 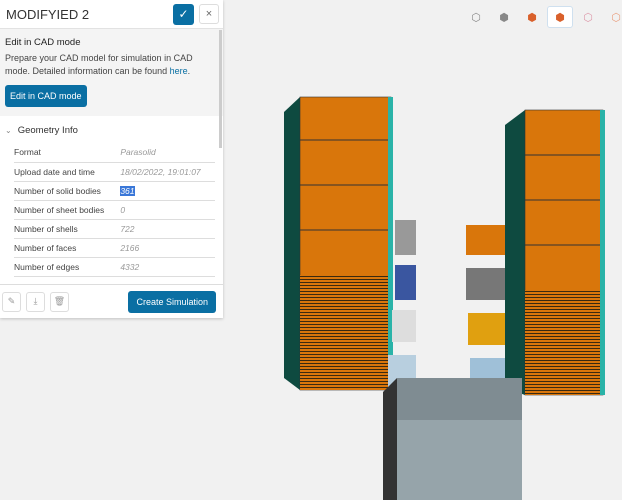 I want to click on value-text: 722, so click(x=127, y=228).